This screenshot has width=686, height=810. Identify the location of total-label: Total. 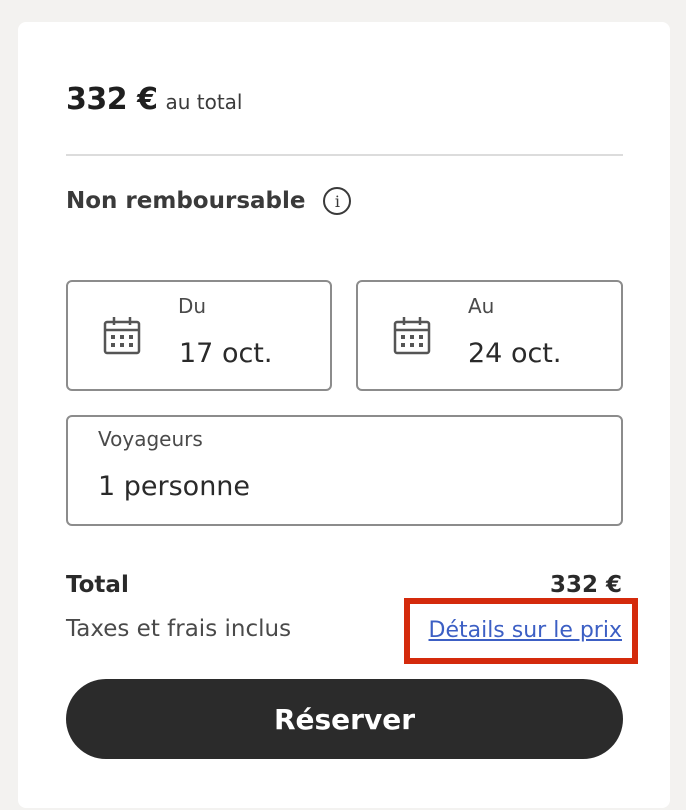
(97, 585).